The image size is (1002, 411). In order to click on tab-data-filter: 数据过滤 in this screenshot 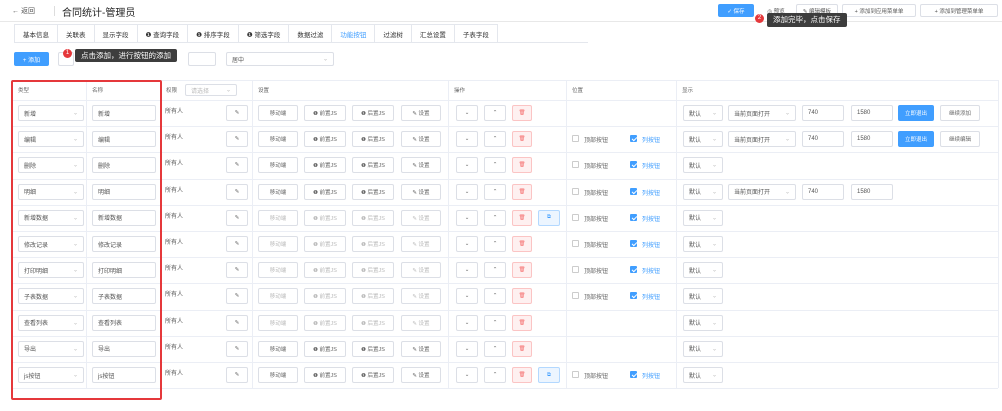, I will do `click(311, 33)`.